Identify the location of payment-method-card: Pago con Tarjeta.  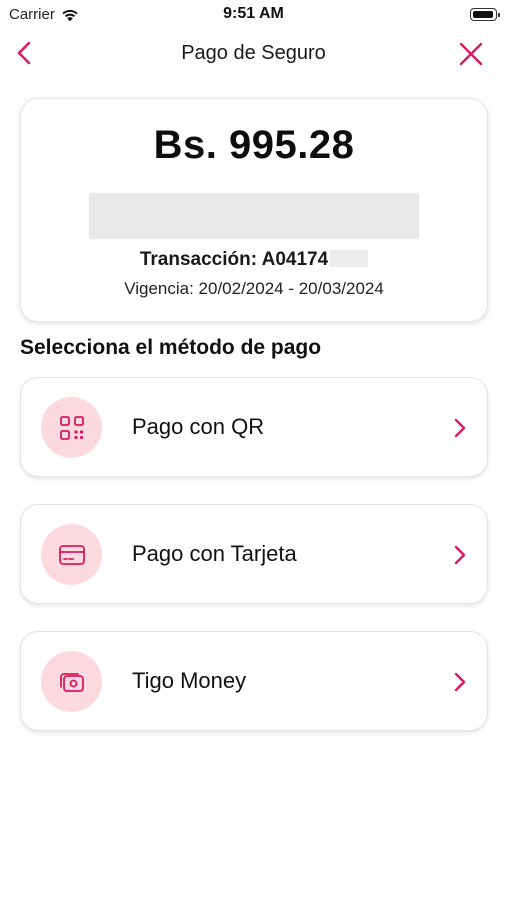
(254, 554).